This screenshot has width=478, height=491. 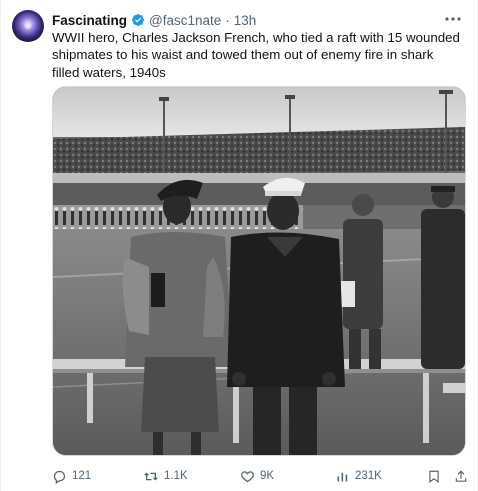 I want to click on bookmark-icon, so click(x=434, y=476).